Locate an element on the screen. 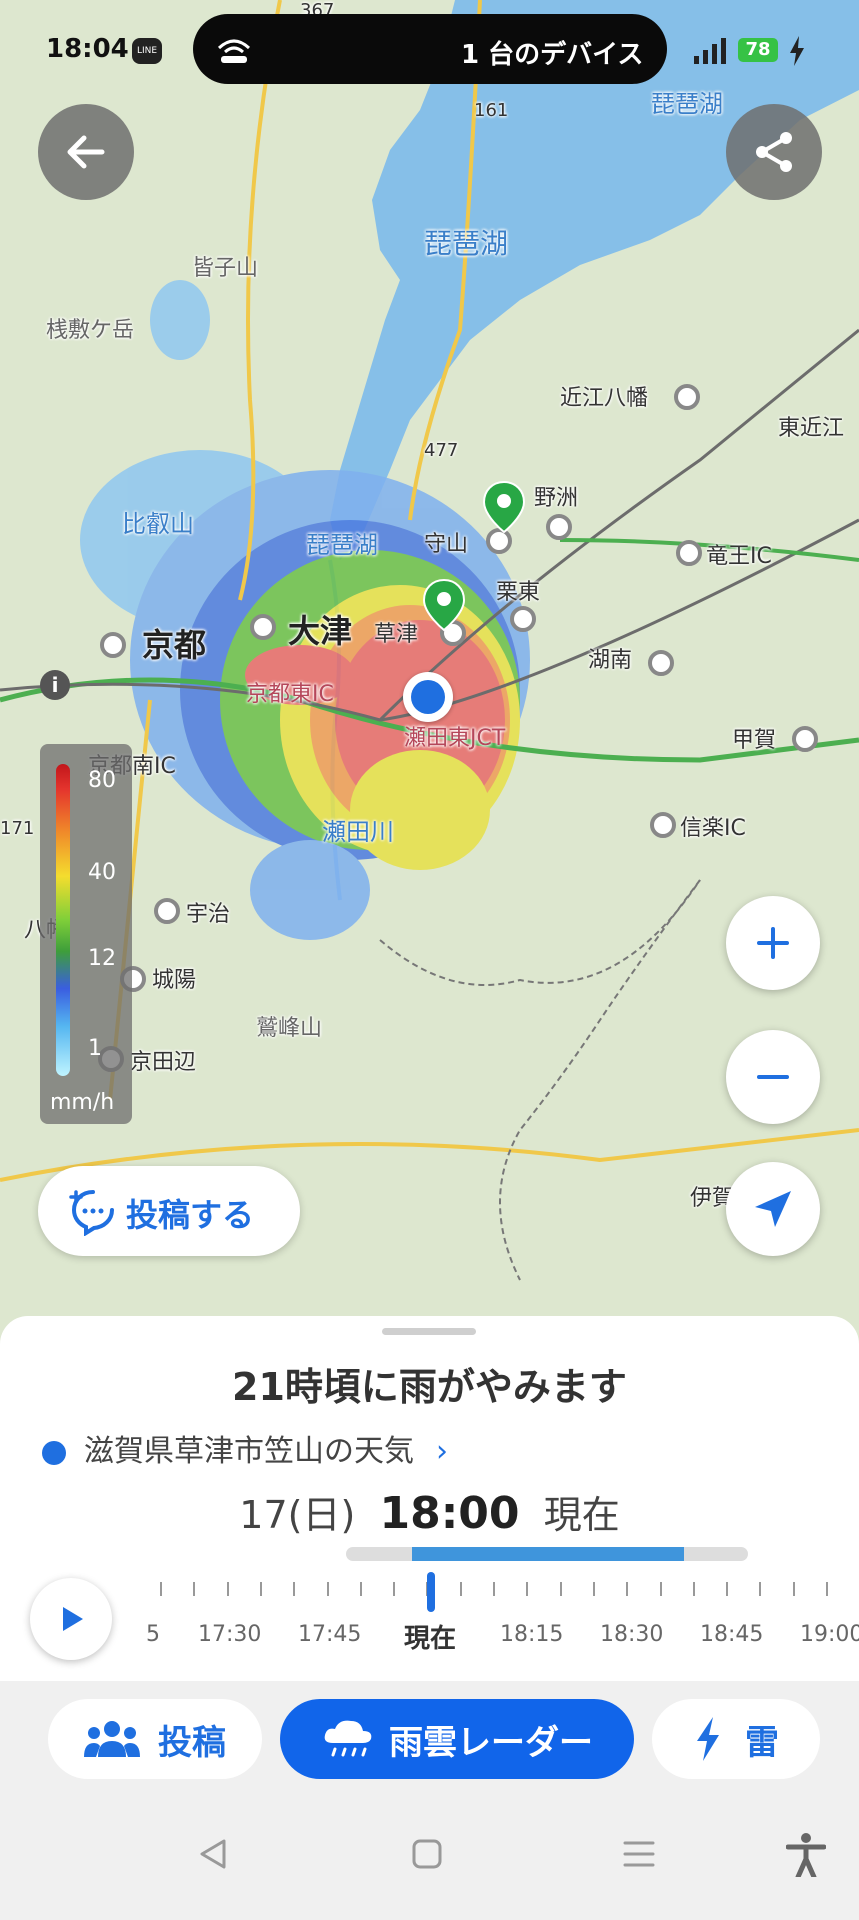 Image resolution: width=859 pixels, height=1920 pixels. tab-rain-radar-label: 雨雲レーダー is located at coordinates (491, 1742).